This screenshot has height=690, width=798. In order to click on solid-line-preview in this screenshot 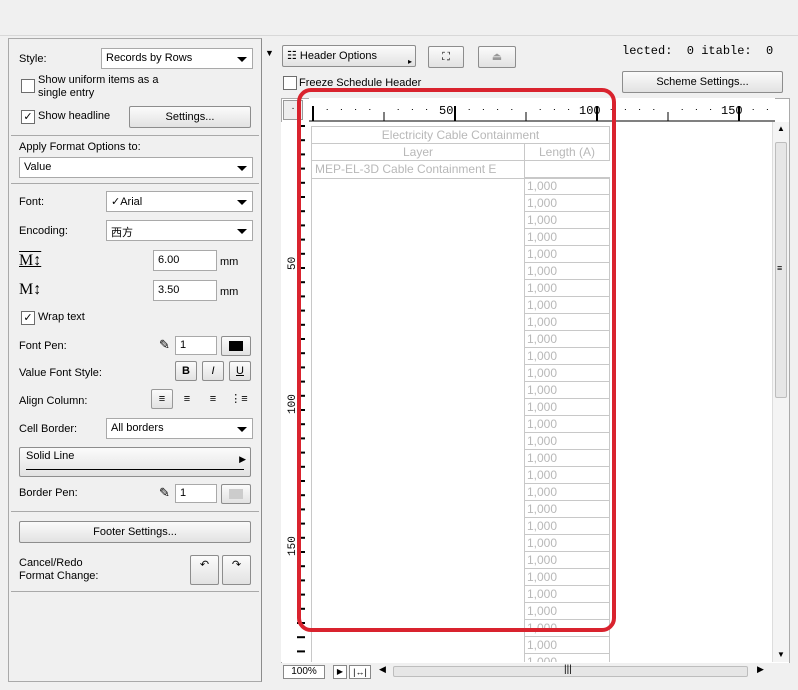, I will do `click(135, 469)`.